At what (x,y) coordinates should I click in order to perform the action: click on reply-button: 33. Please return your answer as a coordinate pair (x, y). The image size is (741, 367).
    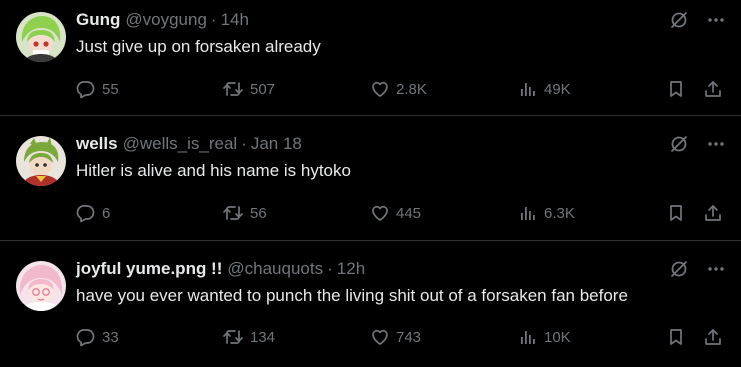
    Looking at the image, I should click on (97, 337).